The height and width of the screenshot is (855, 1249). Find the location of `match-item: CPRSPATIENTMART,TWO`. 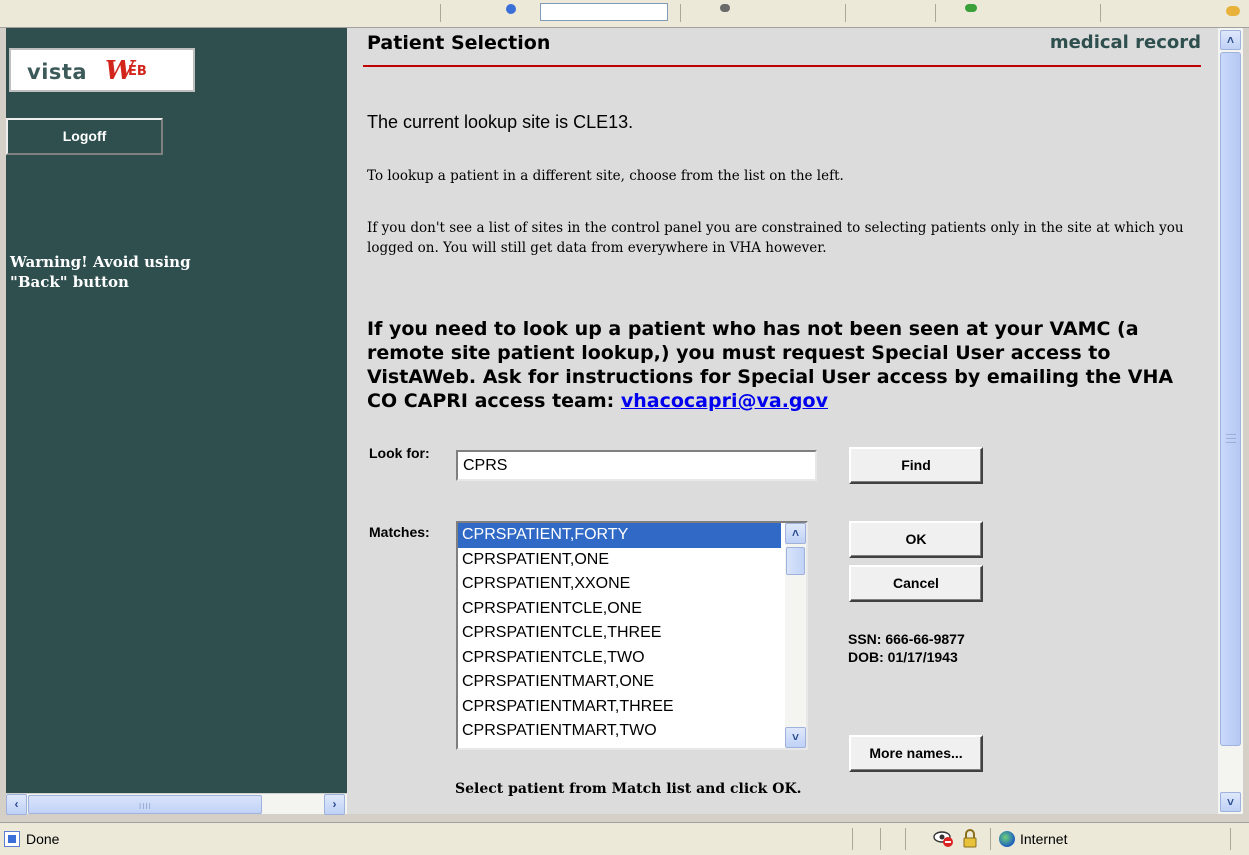

match-item: CPRSPATIENTMART,TWO is located at coordinates (619, 731).